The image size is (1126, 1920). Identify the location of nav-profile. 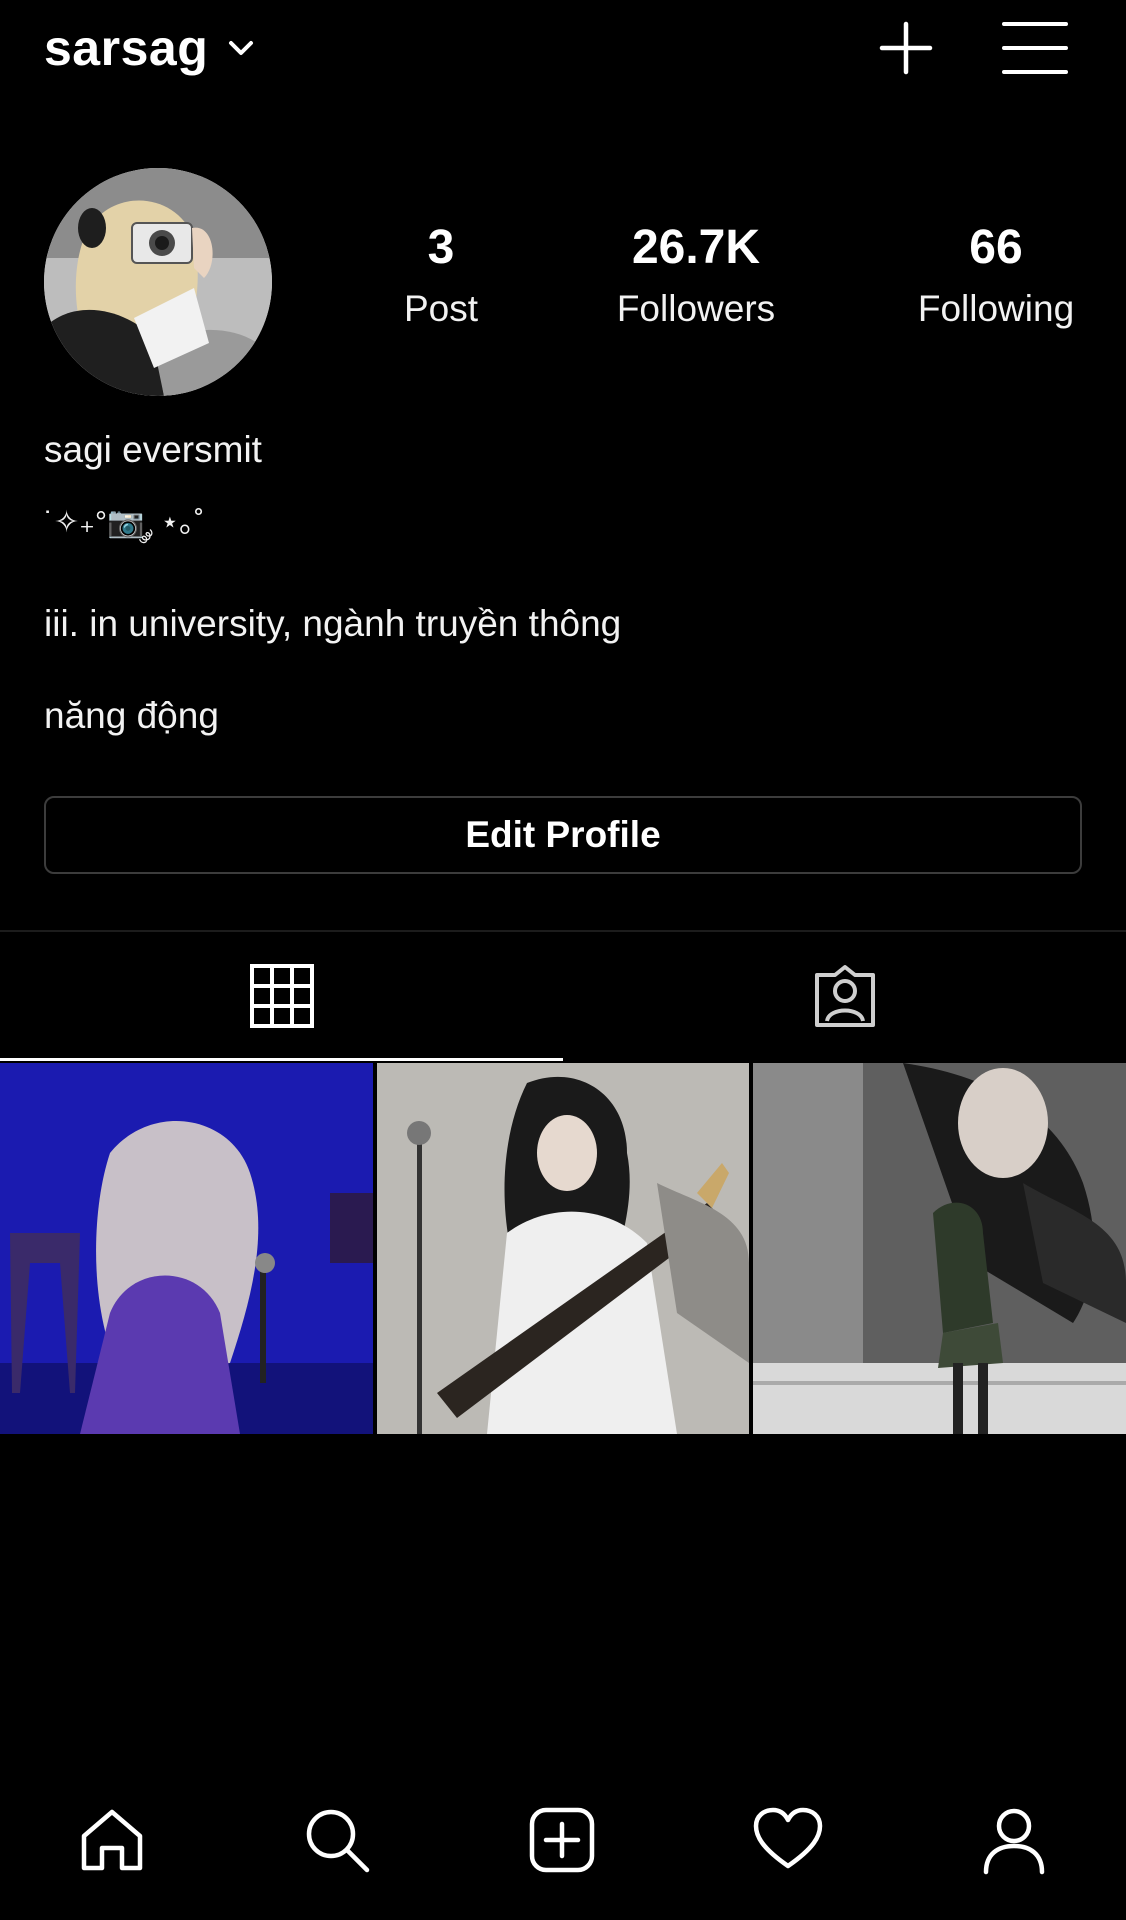
(1014, 1840).